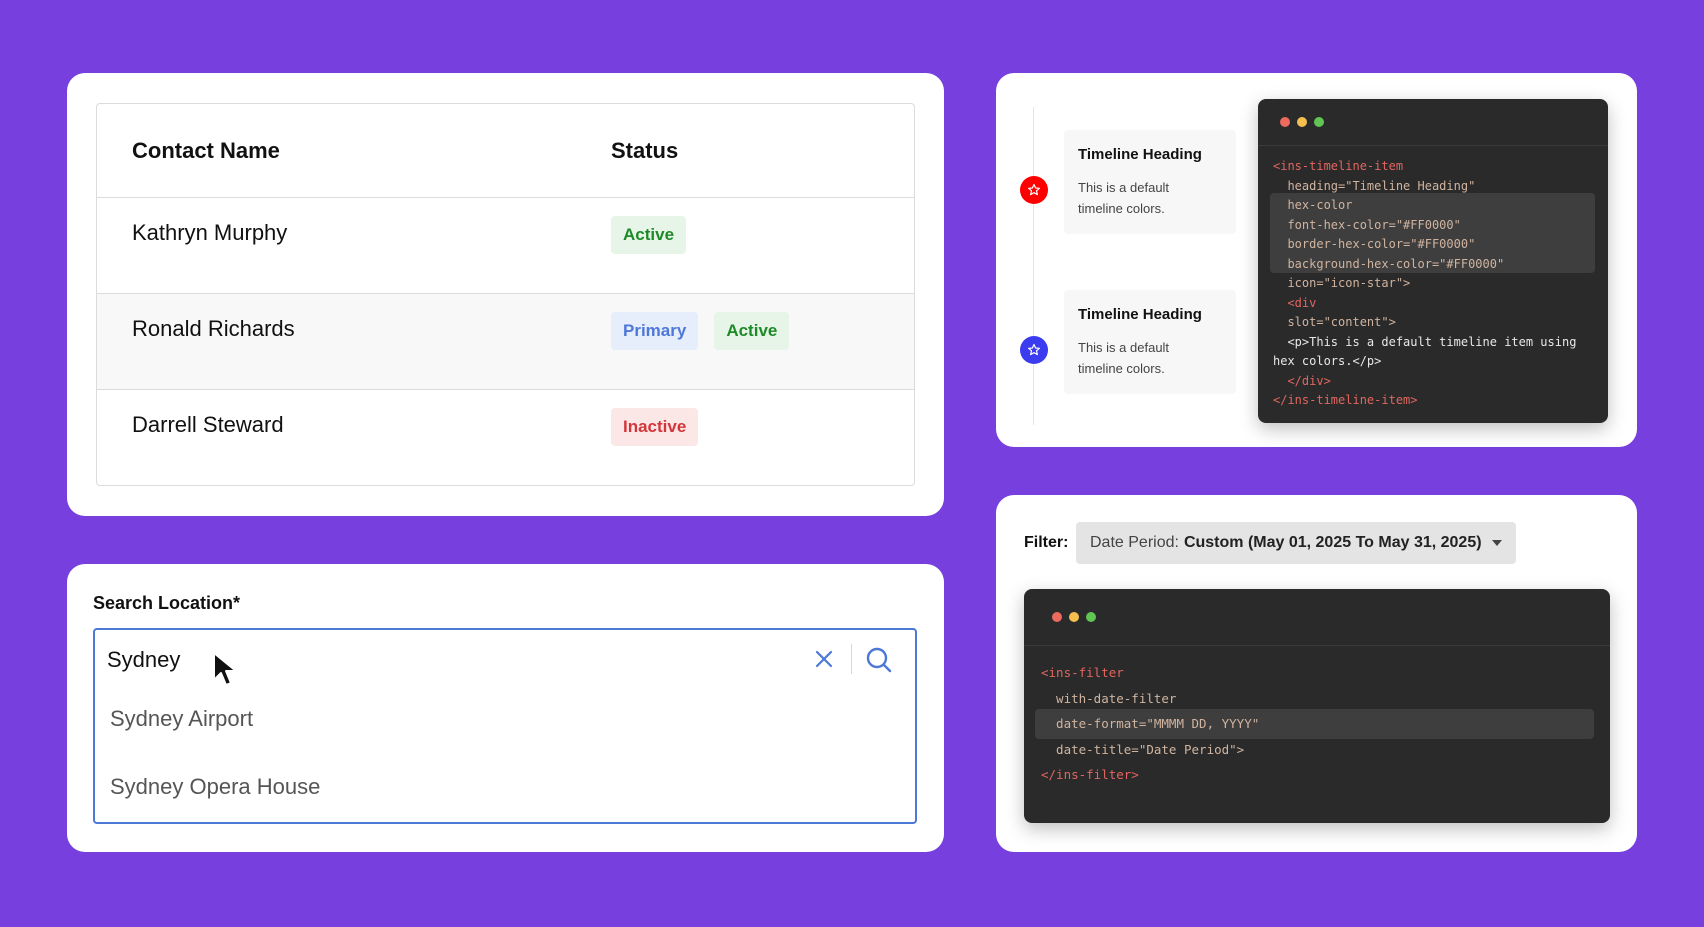 The height and width of the screenshot is (927, 1704). Describe the element at coordinates (655, 331) in the screenshot. I see `status-badge-primary: Primary` at that location.